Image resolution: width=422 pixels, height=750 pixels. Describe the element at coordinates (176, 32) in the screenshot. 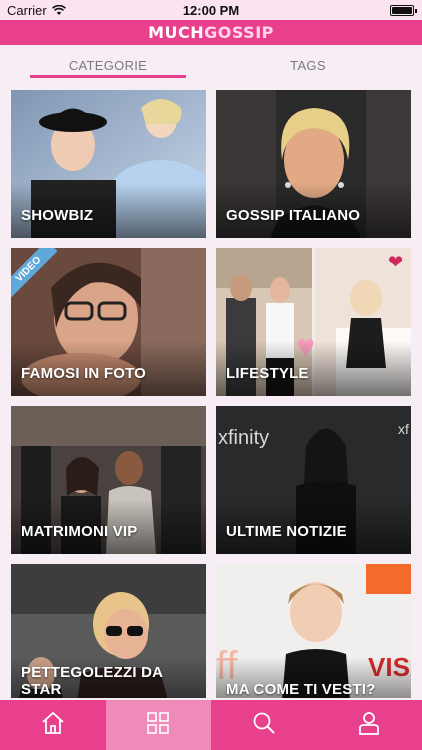

I see `logo-part-much: MUCH` at that location.